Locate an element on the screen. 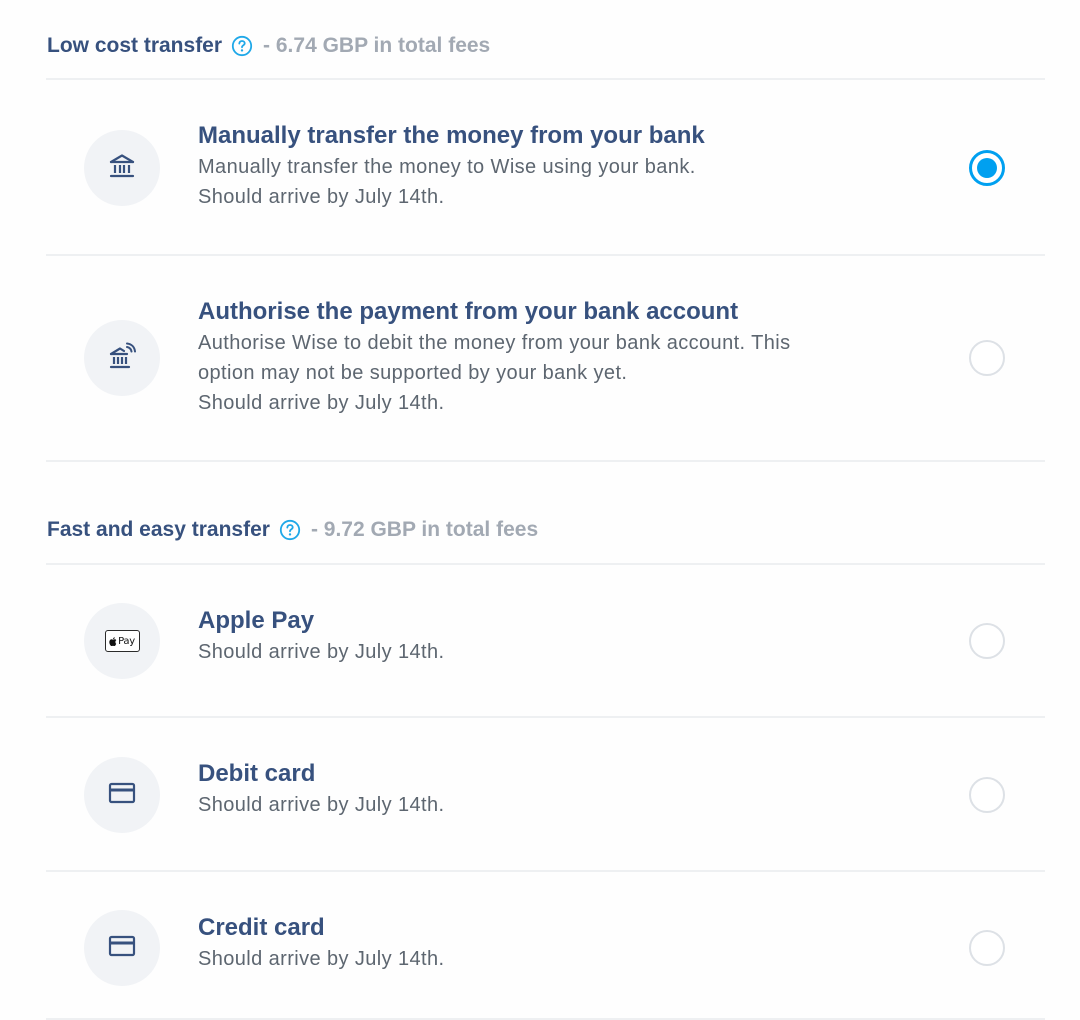 The height and width of the screenshot is (1020, 1080). option-text: Apple Pay Should arrive by July 14th. is located at coordinates (548, 636).